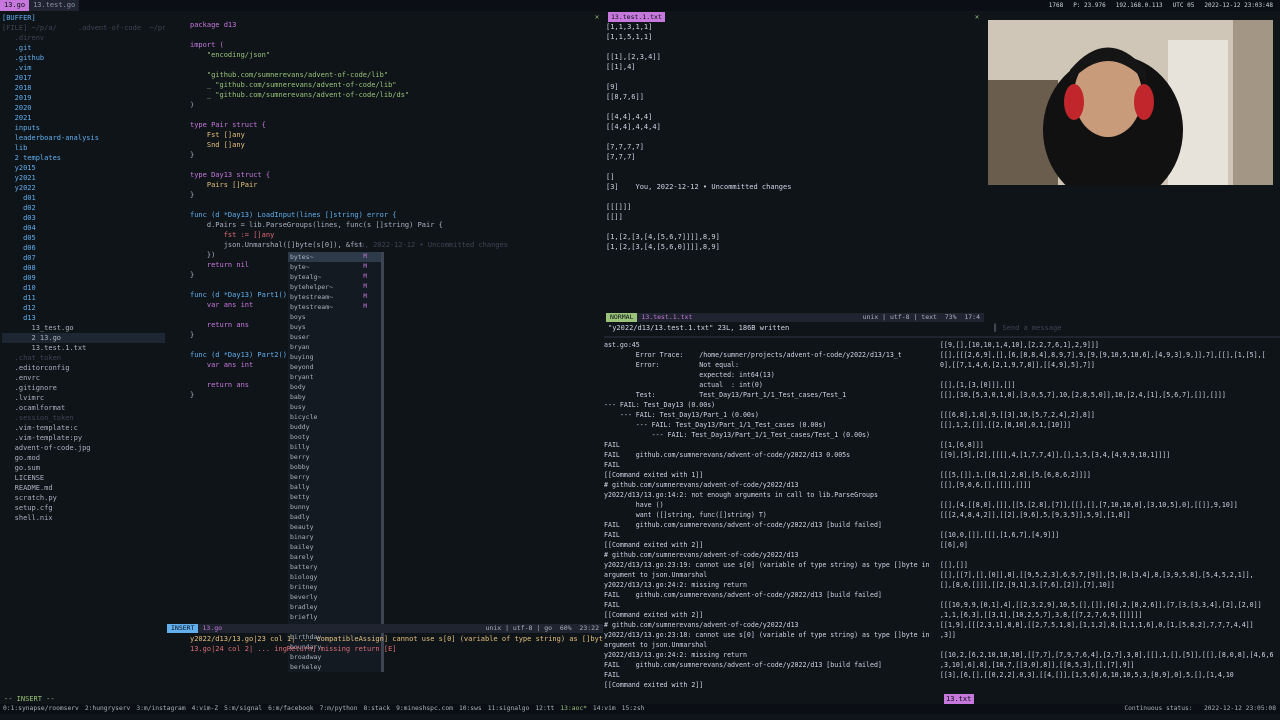  Describe the element at coordinates (795, 177) in the screenshot. I see `txt-line: []` at that location.